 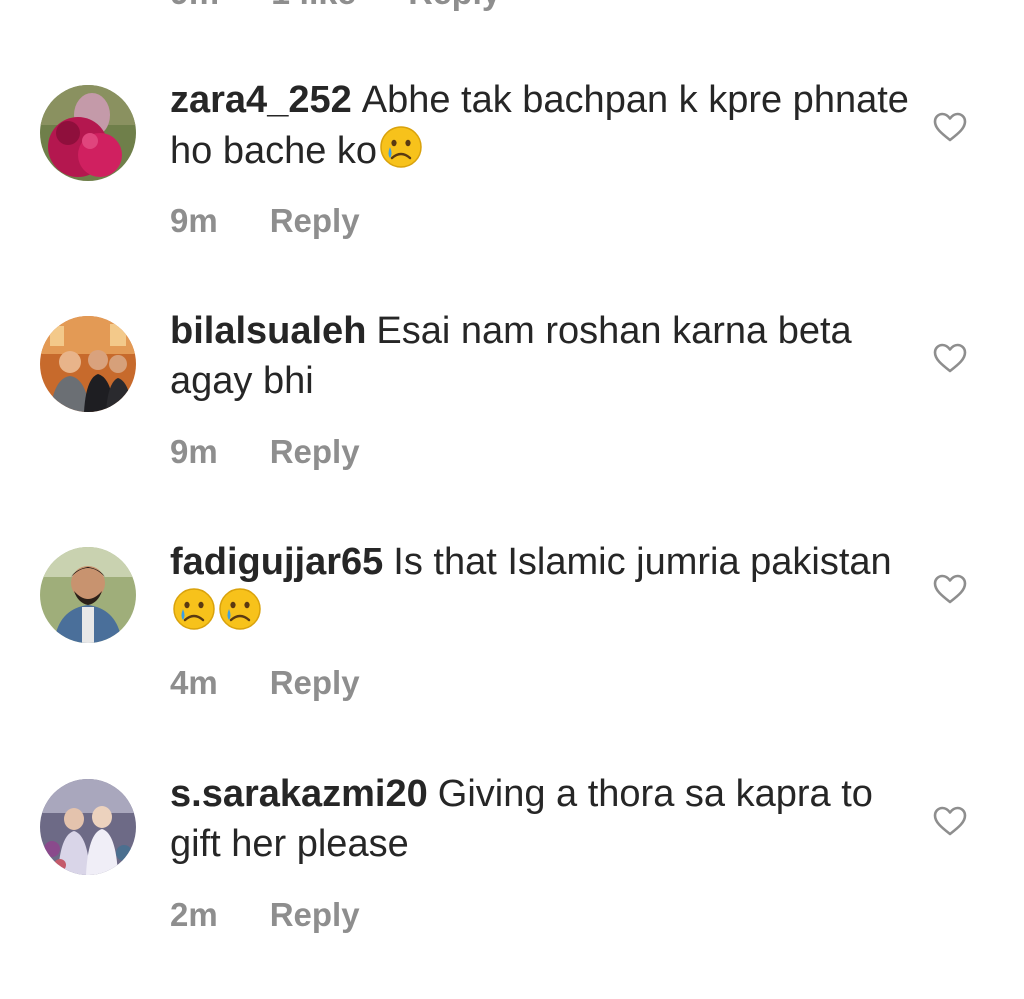 What do you see at coordinates (265, 916) in the screenshot?
I see `comment-meta: 2m Reply` at bounding box center [265, 916].